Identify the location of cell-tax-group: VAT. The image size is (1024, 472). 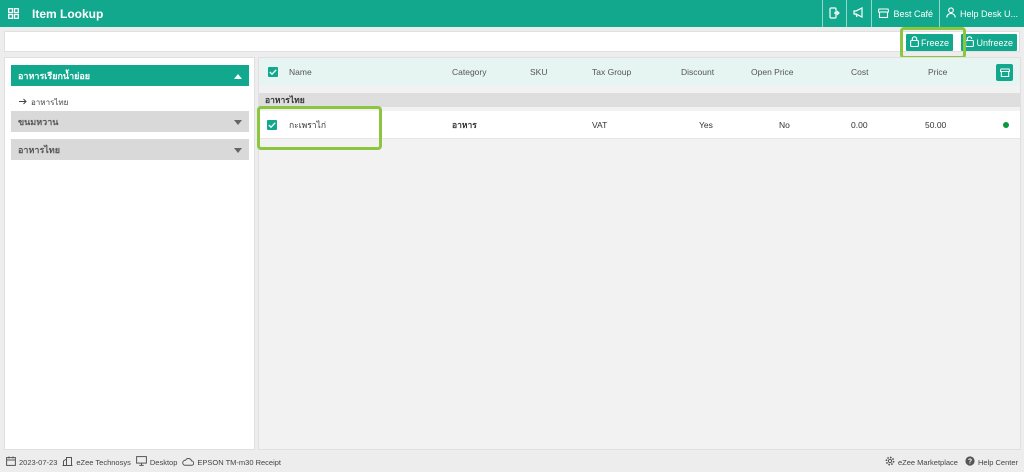
(600, 124).